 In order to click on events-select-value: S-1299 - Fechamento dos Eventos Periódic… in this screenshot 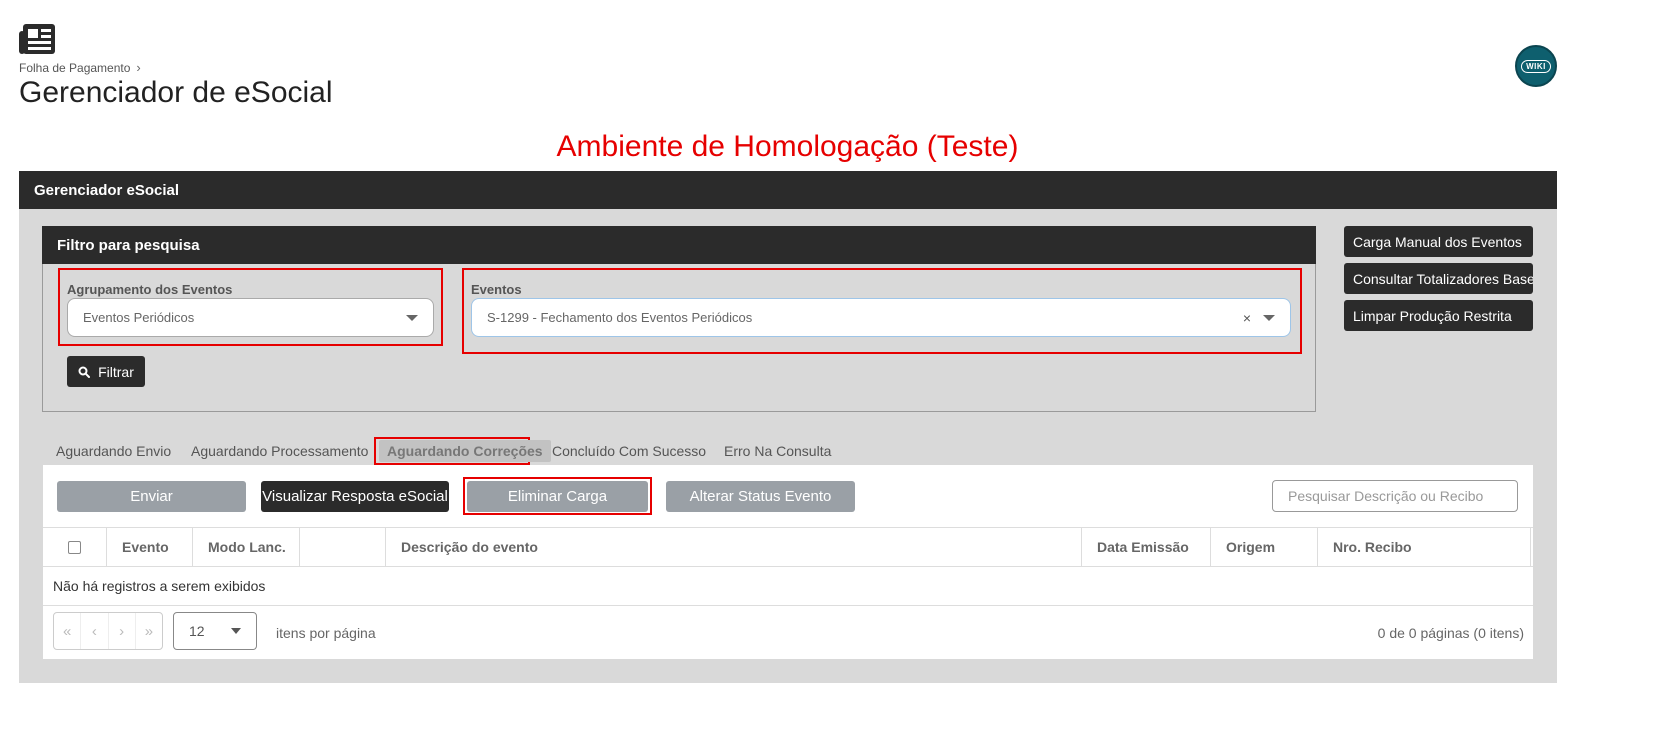, I will do `click(620, 317)`.